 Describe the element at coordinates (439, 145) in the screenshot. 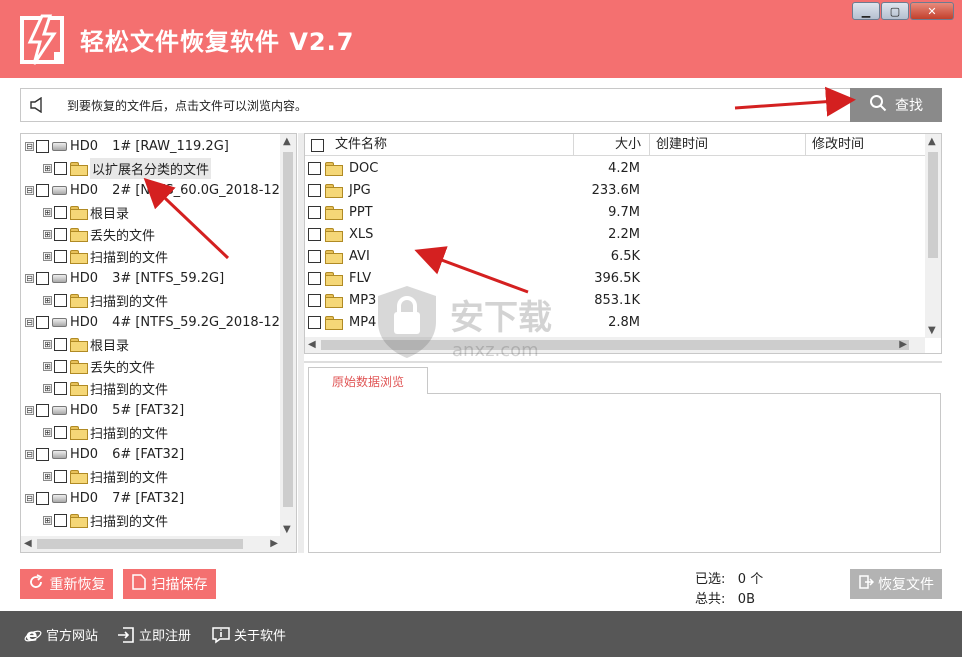

I see `column-header-name: 文件名称` at that location.